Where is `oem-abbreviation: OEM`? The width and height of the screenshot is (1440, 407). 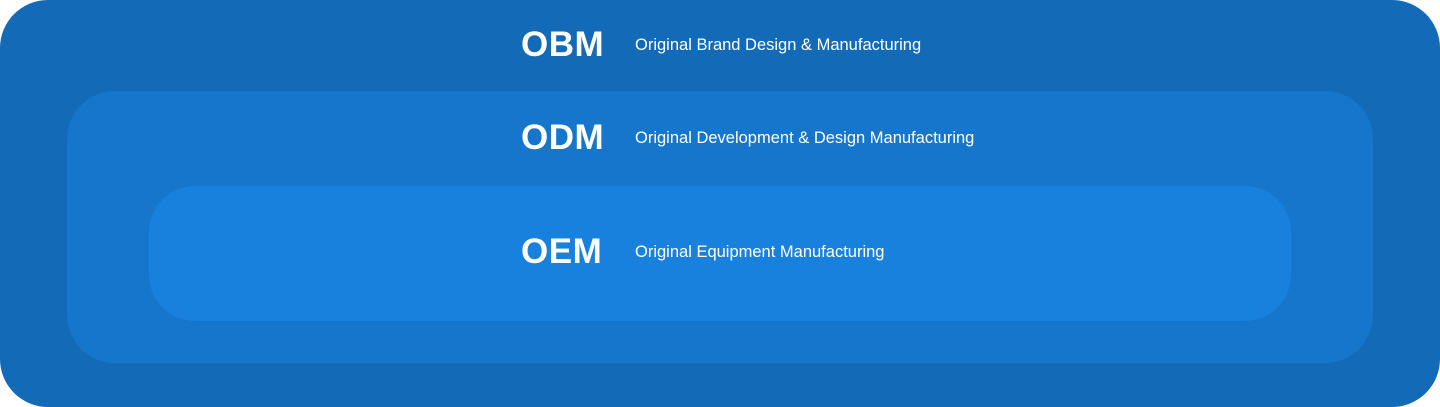 oem-abbreviation: OEM is located at coordinates (562, 251).